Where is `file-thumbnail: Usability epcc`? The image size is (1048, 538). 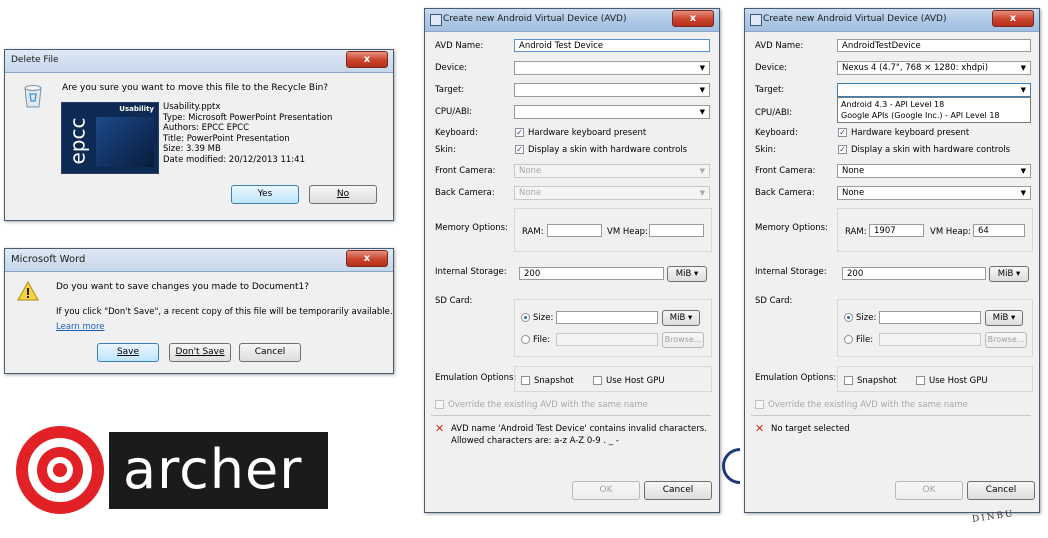 file-thumbnail: Usability epcc is located at coordinates (110, 138).